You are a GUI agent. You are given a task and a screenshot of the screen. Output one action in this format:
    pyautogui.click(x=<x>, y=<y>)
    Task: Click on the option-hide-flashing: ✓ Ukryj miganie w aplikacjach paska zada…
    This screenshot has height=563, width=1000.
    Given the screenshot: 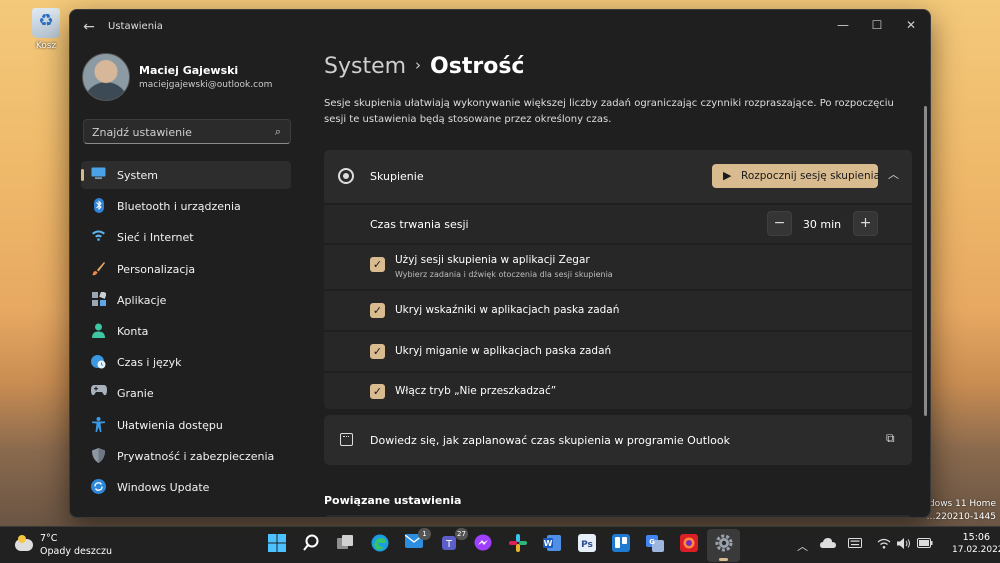 What is the action you would take?
    pyautogui.click(x=618, y=351)
    